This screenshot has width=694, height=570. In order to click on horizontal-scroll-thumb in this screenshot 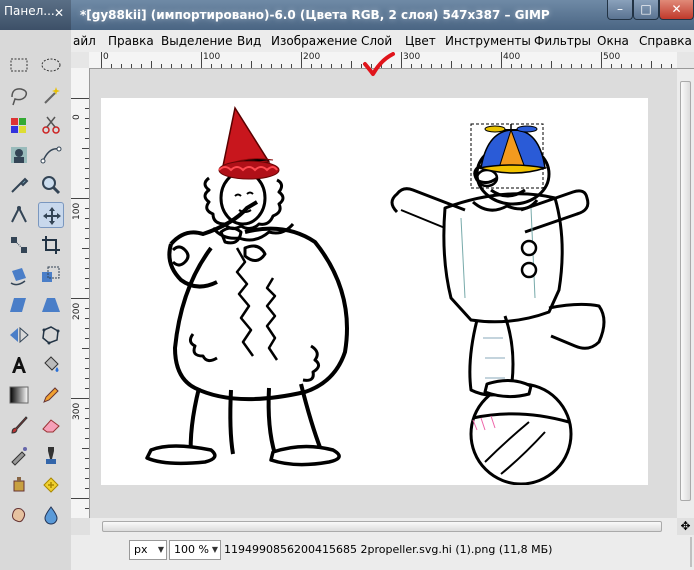, I will do `click(382, 526)`.